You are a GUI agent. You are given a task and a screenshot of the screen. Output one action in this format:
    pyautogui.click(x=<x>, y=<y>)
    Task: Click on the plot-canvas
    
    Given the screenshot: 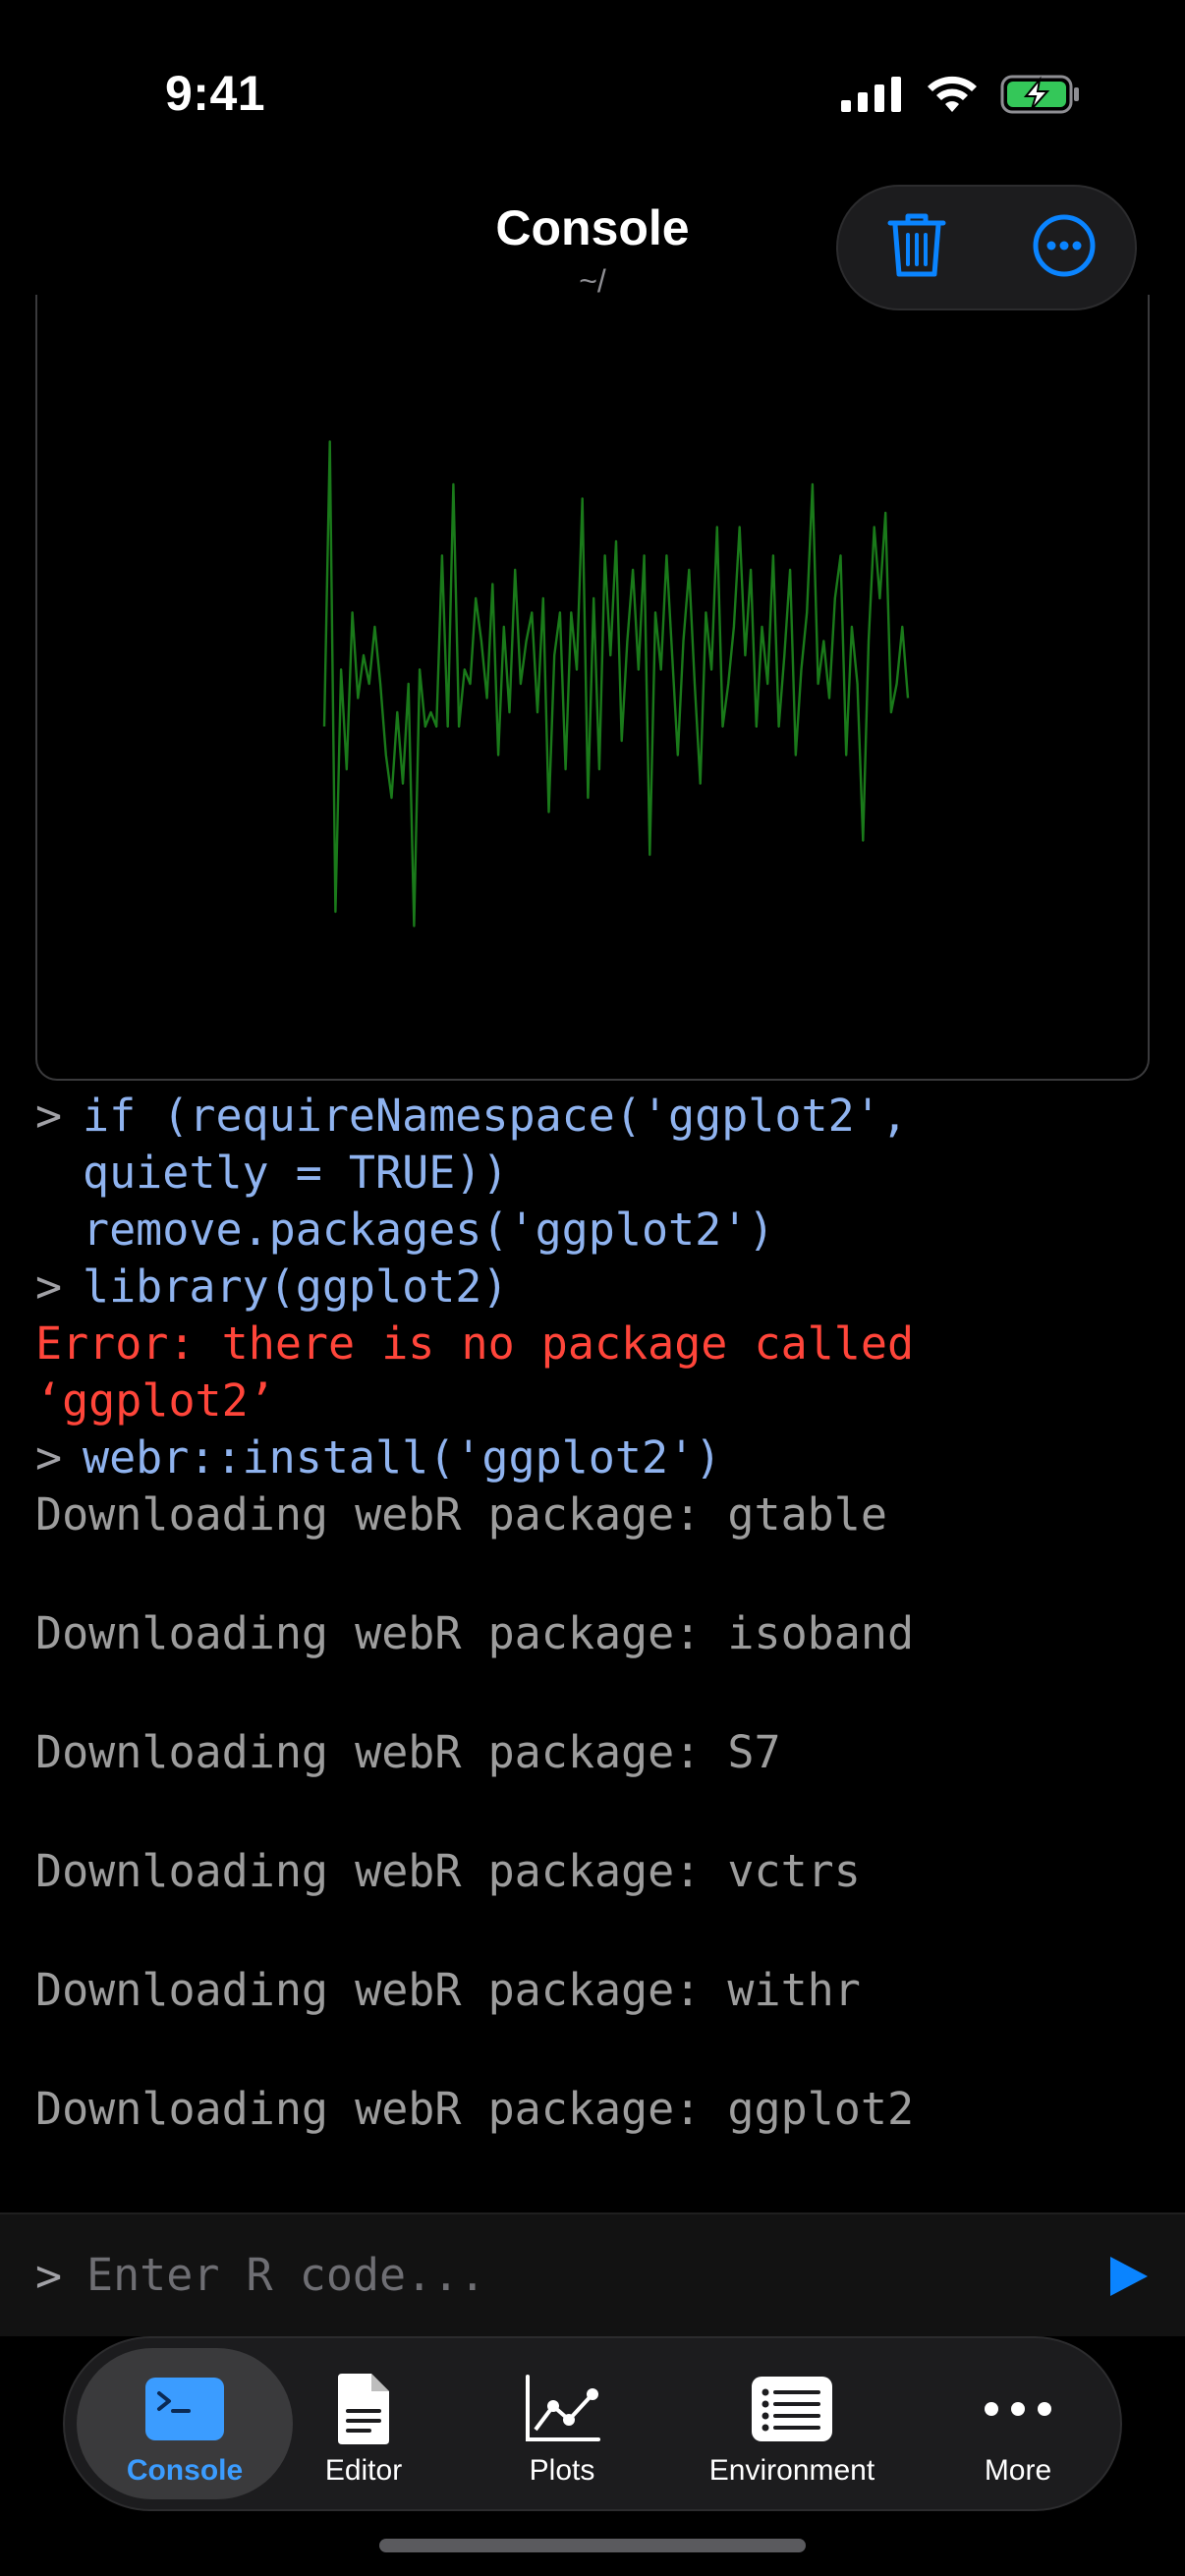 What is the action you would take?
    pyautogui.click(x=616, y=683)
    